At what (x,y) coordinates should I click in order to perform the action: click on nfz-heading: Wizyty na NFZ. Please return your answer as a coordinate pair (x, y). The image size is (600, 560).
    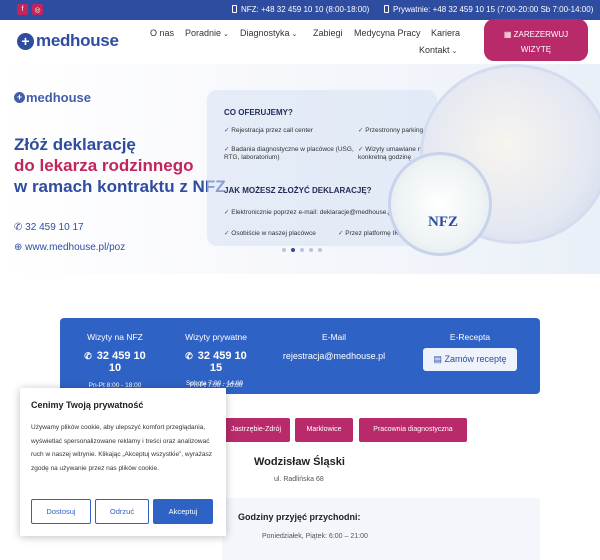
    Looking at the image, I should click on (115, 337).